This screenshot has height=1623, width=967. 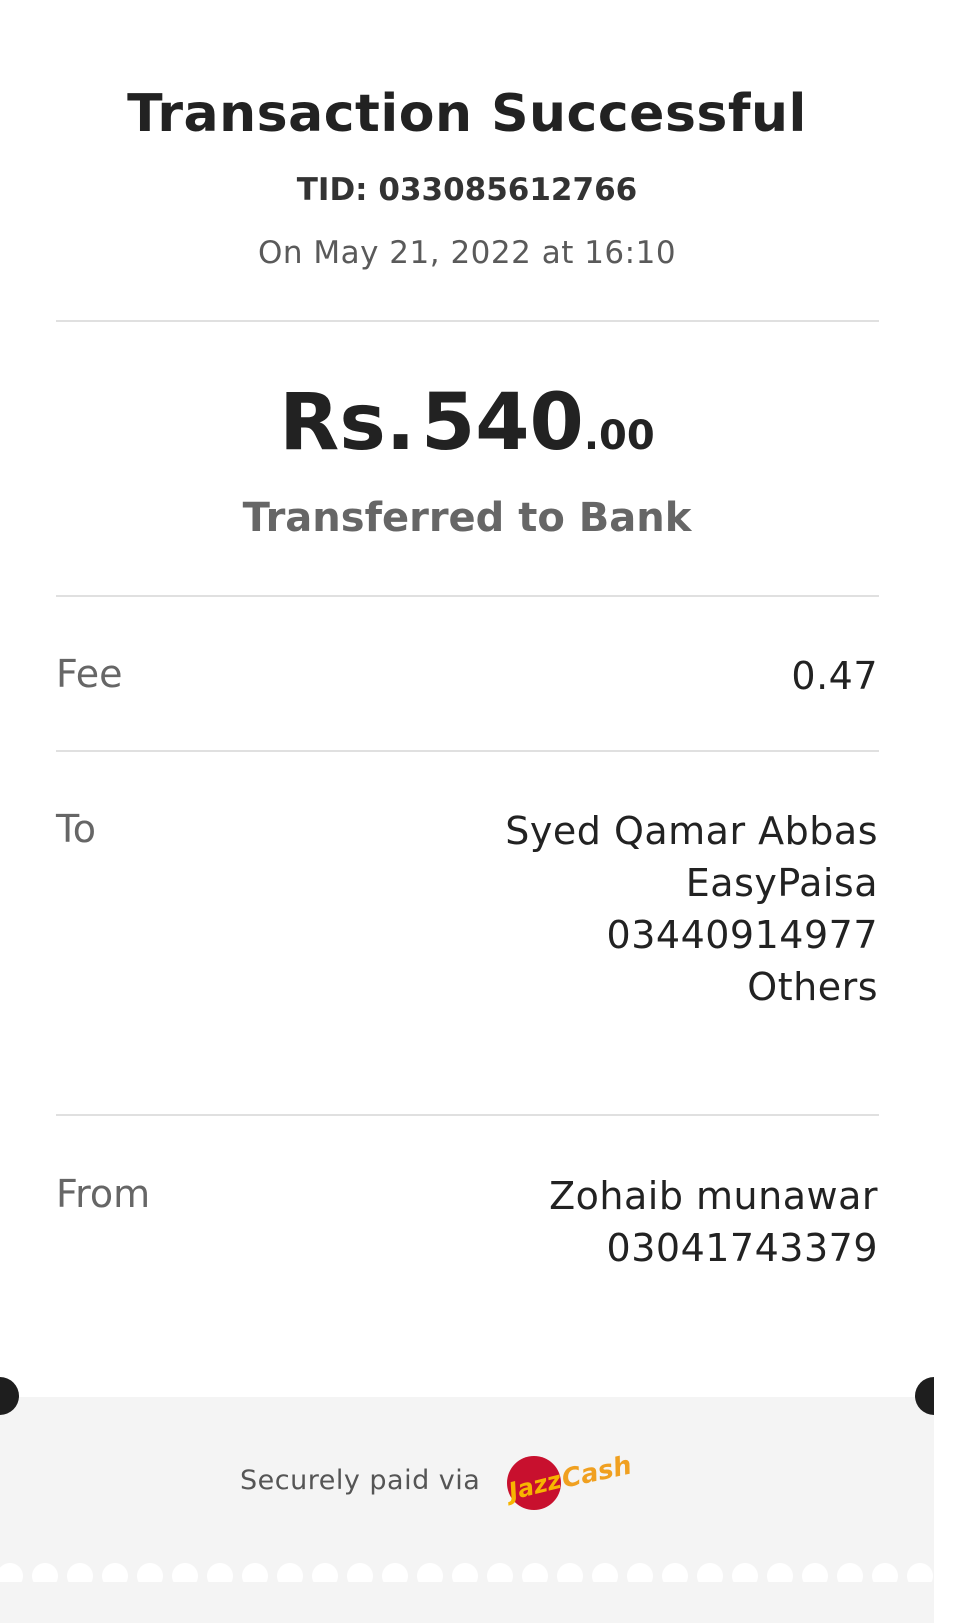 I want to click on secure-payment-text: Securely paid via, so click(x=360, y=1480).